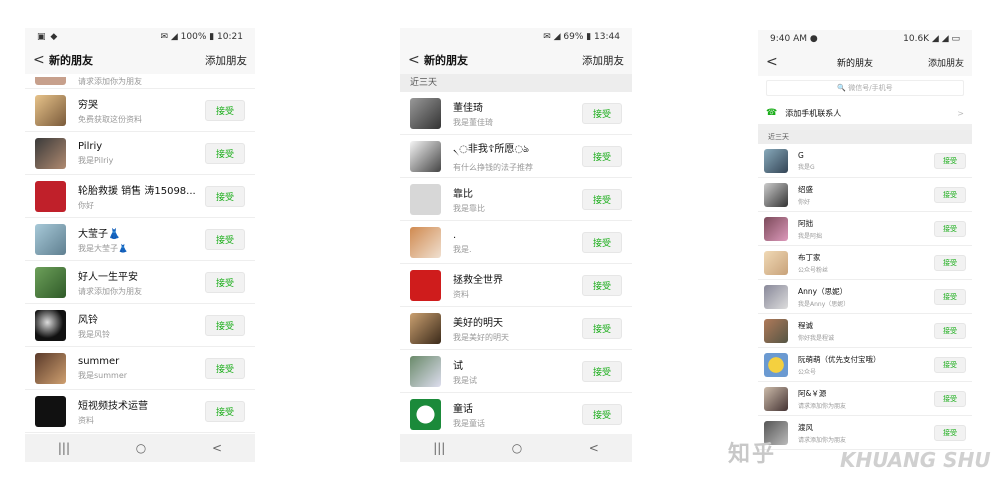 The width and height of the screenshot is (1000, 500). Describe the element at coordinates (425, 199) in the screenshot. I see `default-avatar-icon` at that location.